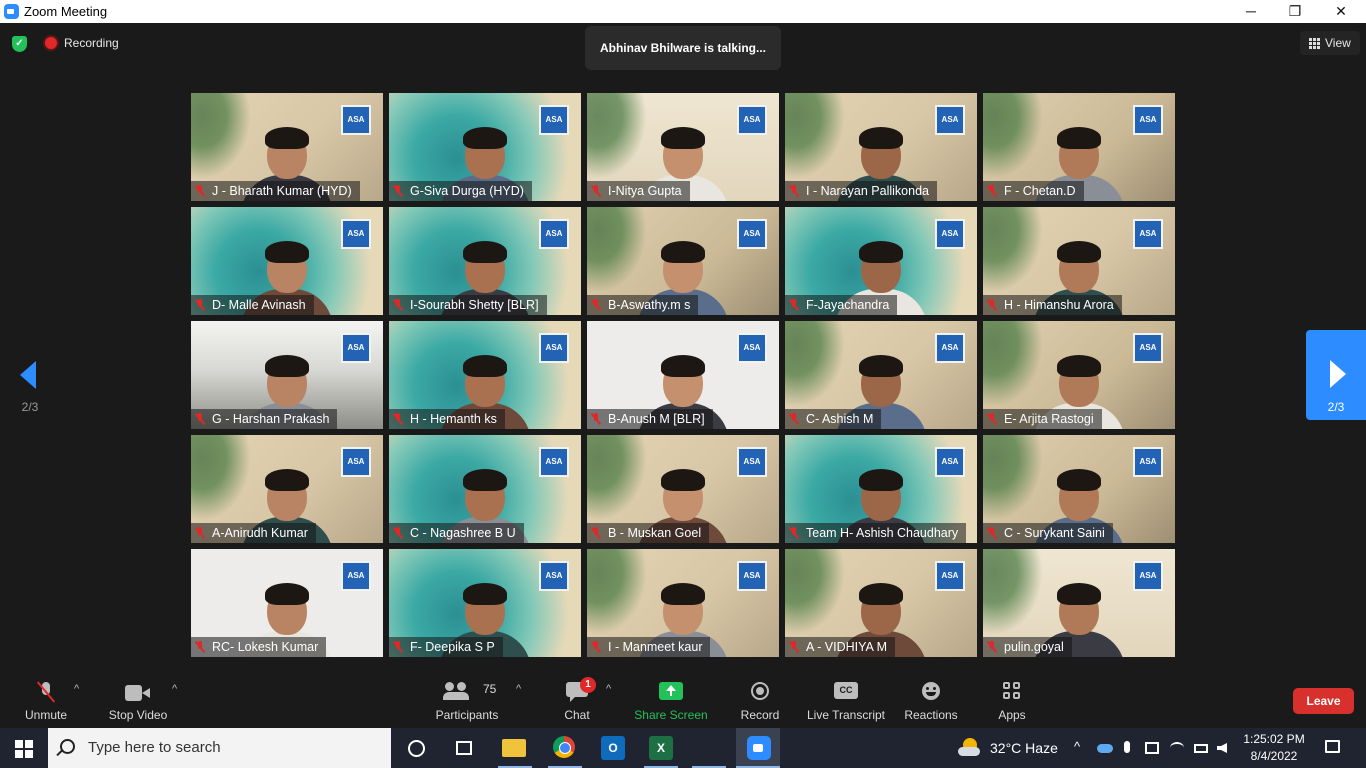 The image size is (1366, 768). I want to click on participant-name-tag: B-Anush M [BLR], so click(650, 419).